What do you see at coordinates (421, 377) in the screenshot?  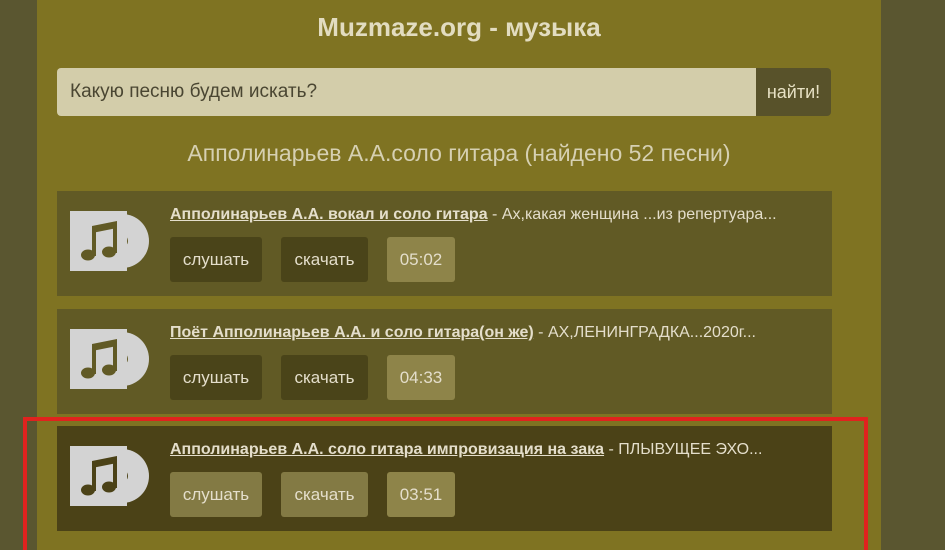 I see `duration-badge: 04:33` at bounding box center [421, 377].